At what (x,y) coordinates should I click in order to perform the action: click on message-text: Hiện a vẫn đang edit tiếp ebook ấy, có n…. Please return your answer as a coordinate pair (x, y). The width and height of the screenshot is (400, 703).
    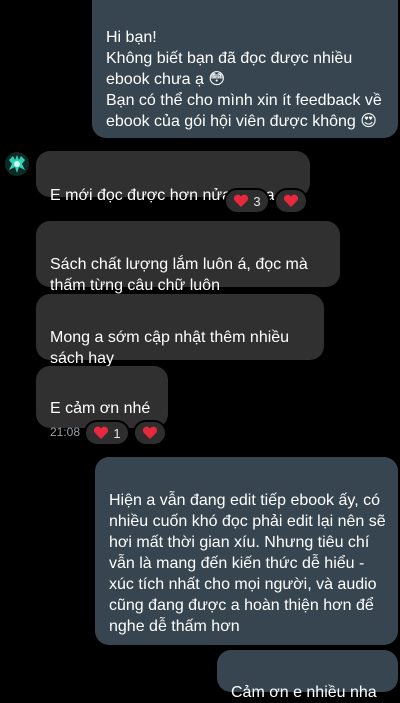
    Looking at the image, I should click on (247, 563).